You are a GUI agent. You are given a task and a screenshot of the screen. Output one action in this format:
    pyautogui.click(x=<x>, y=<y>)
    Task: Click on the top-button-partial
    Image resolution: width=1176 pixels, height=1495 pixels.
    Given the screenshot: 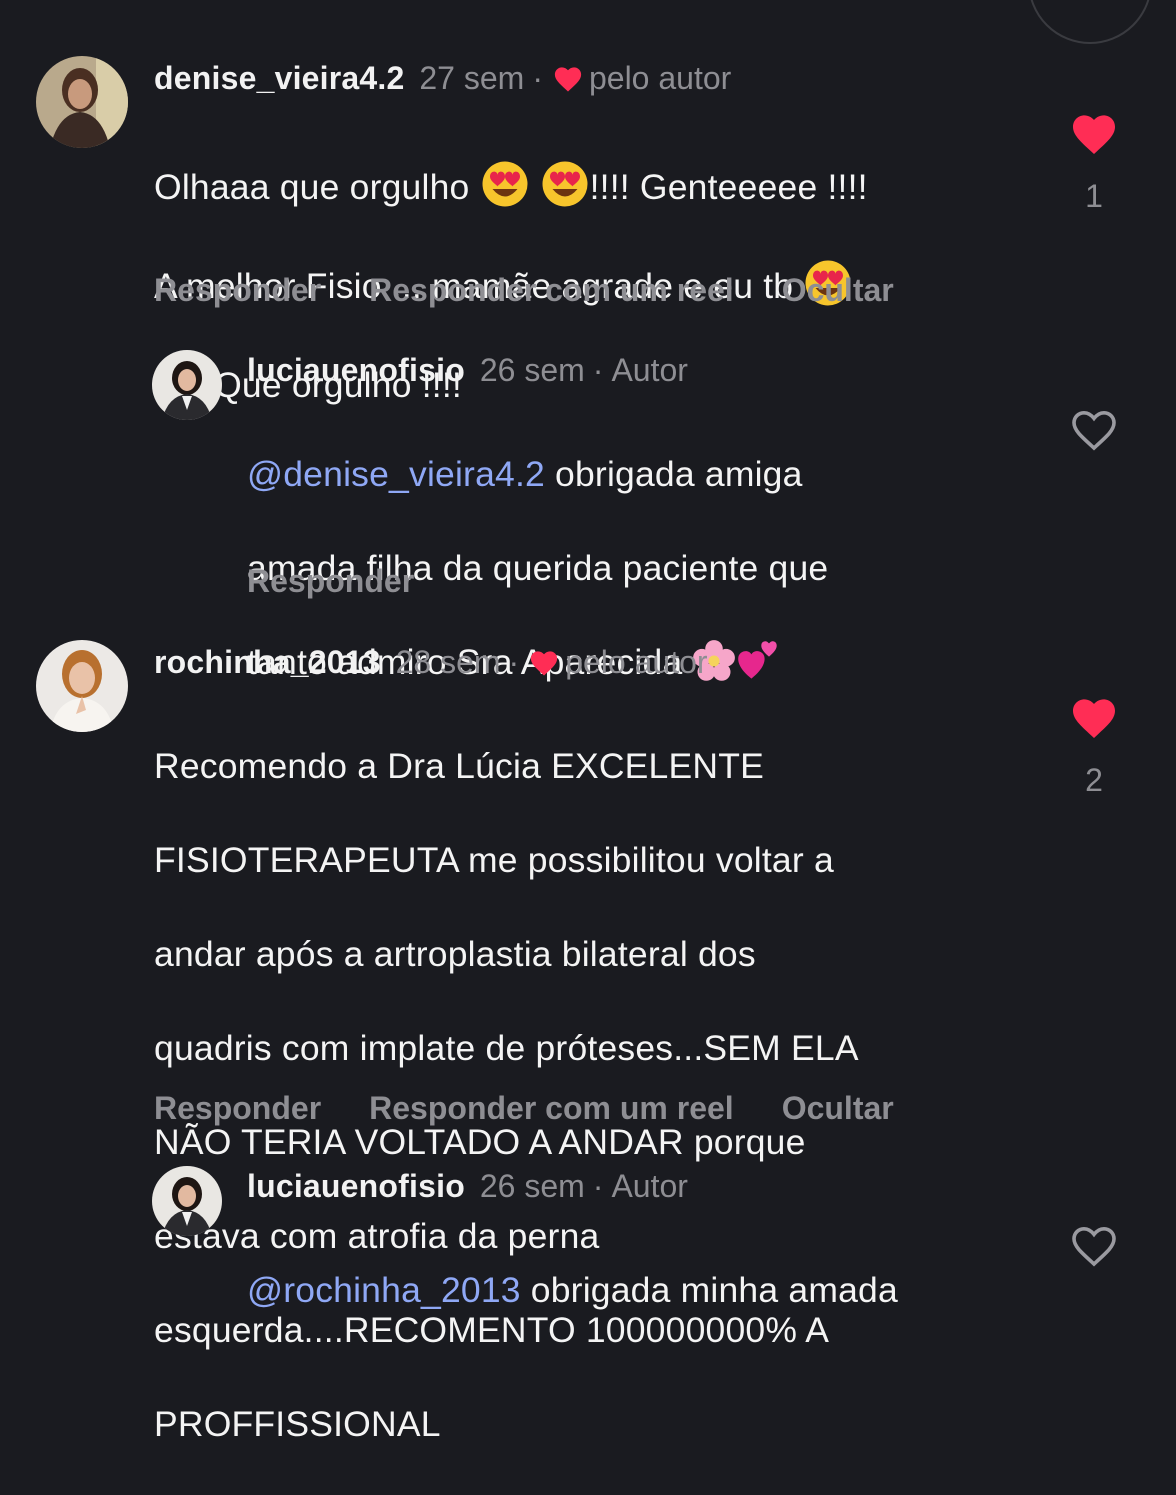 What is the action you would take?
    pyautogui.click(x=1090, y=22)
    